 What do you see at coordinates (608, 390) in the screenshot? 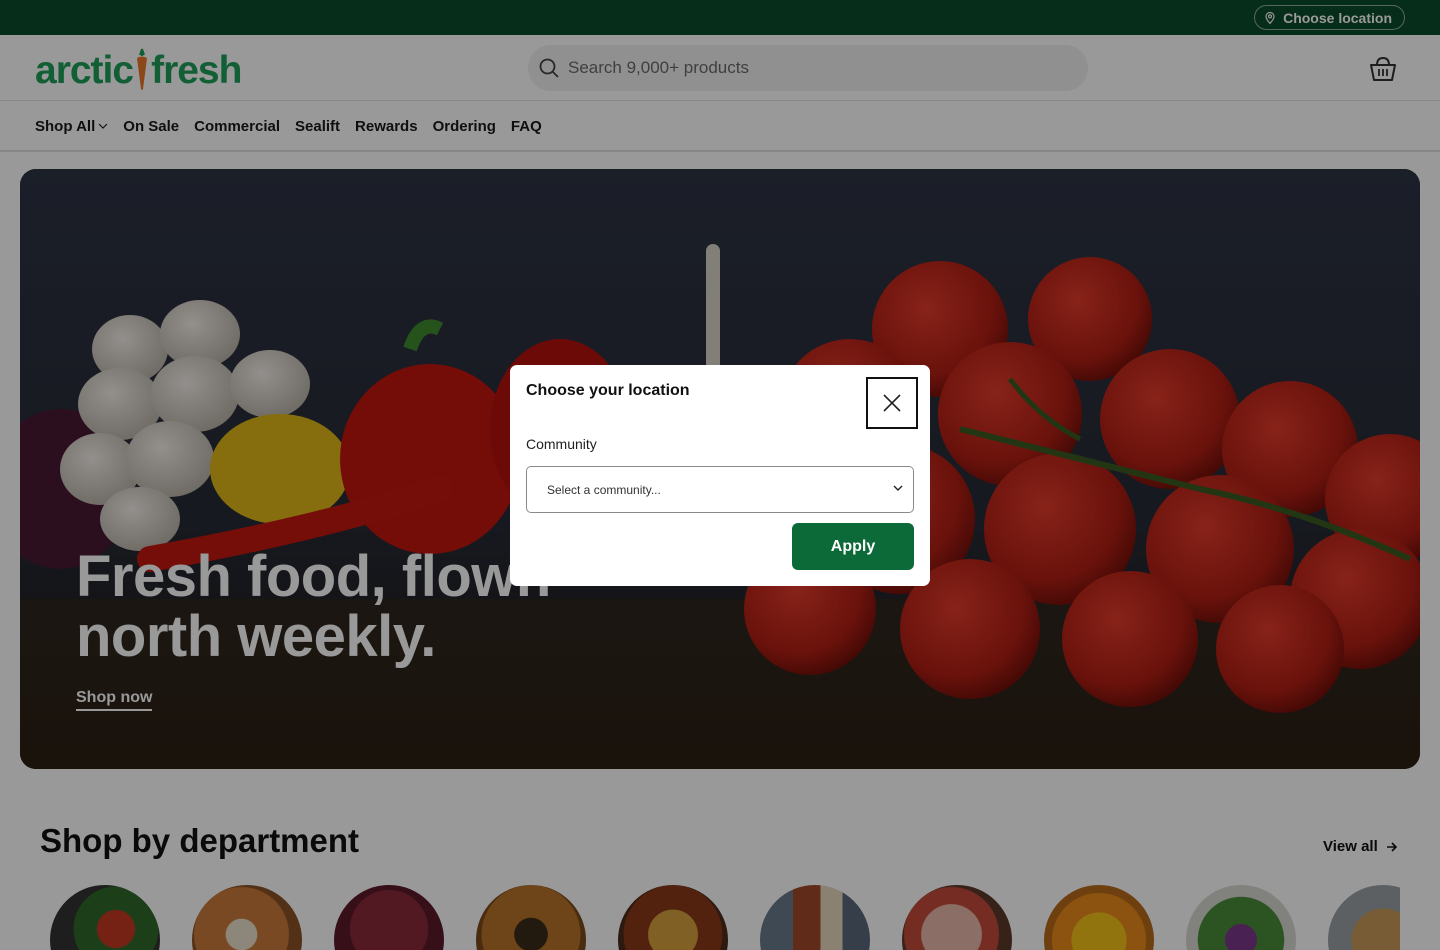
I see `modal-title: Choose your location` at bounding box center [608, 390].